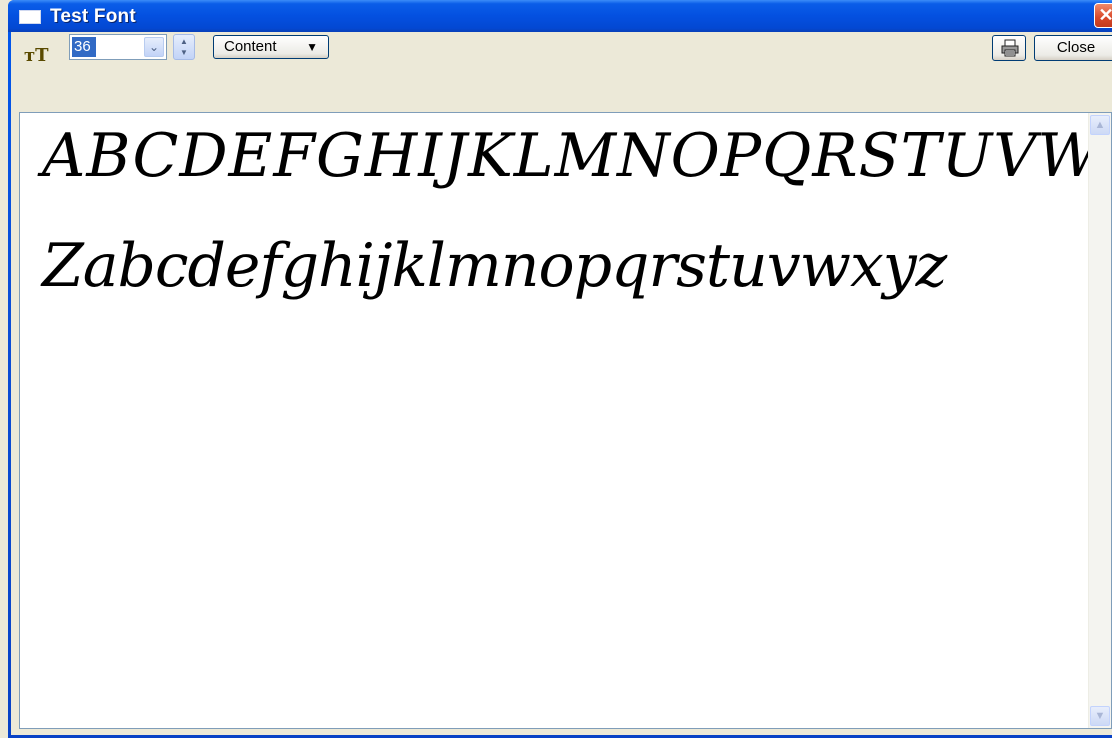  I want to click on window-title: Test Font, so click(93, 16).